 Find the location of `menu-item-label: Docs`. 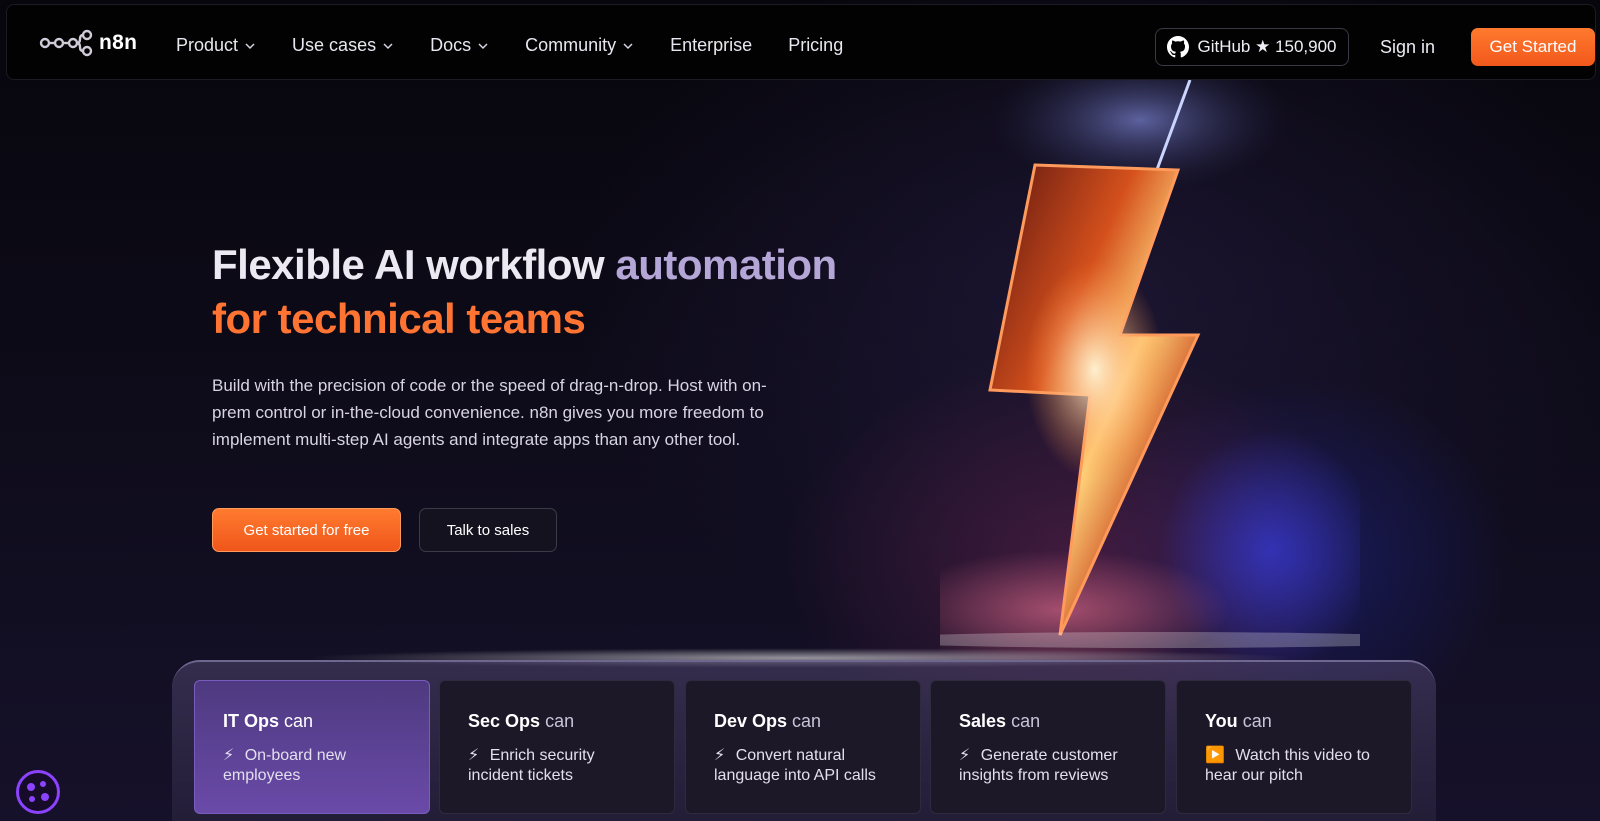

menu-item-label: Docs is located at coordinates (451, 45).